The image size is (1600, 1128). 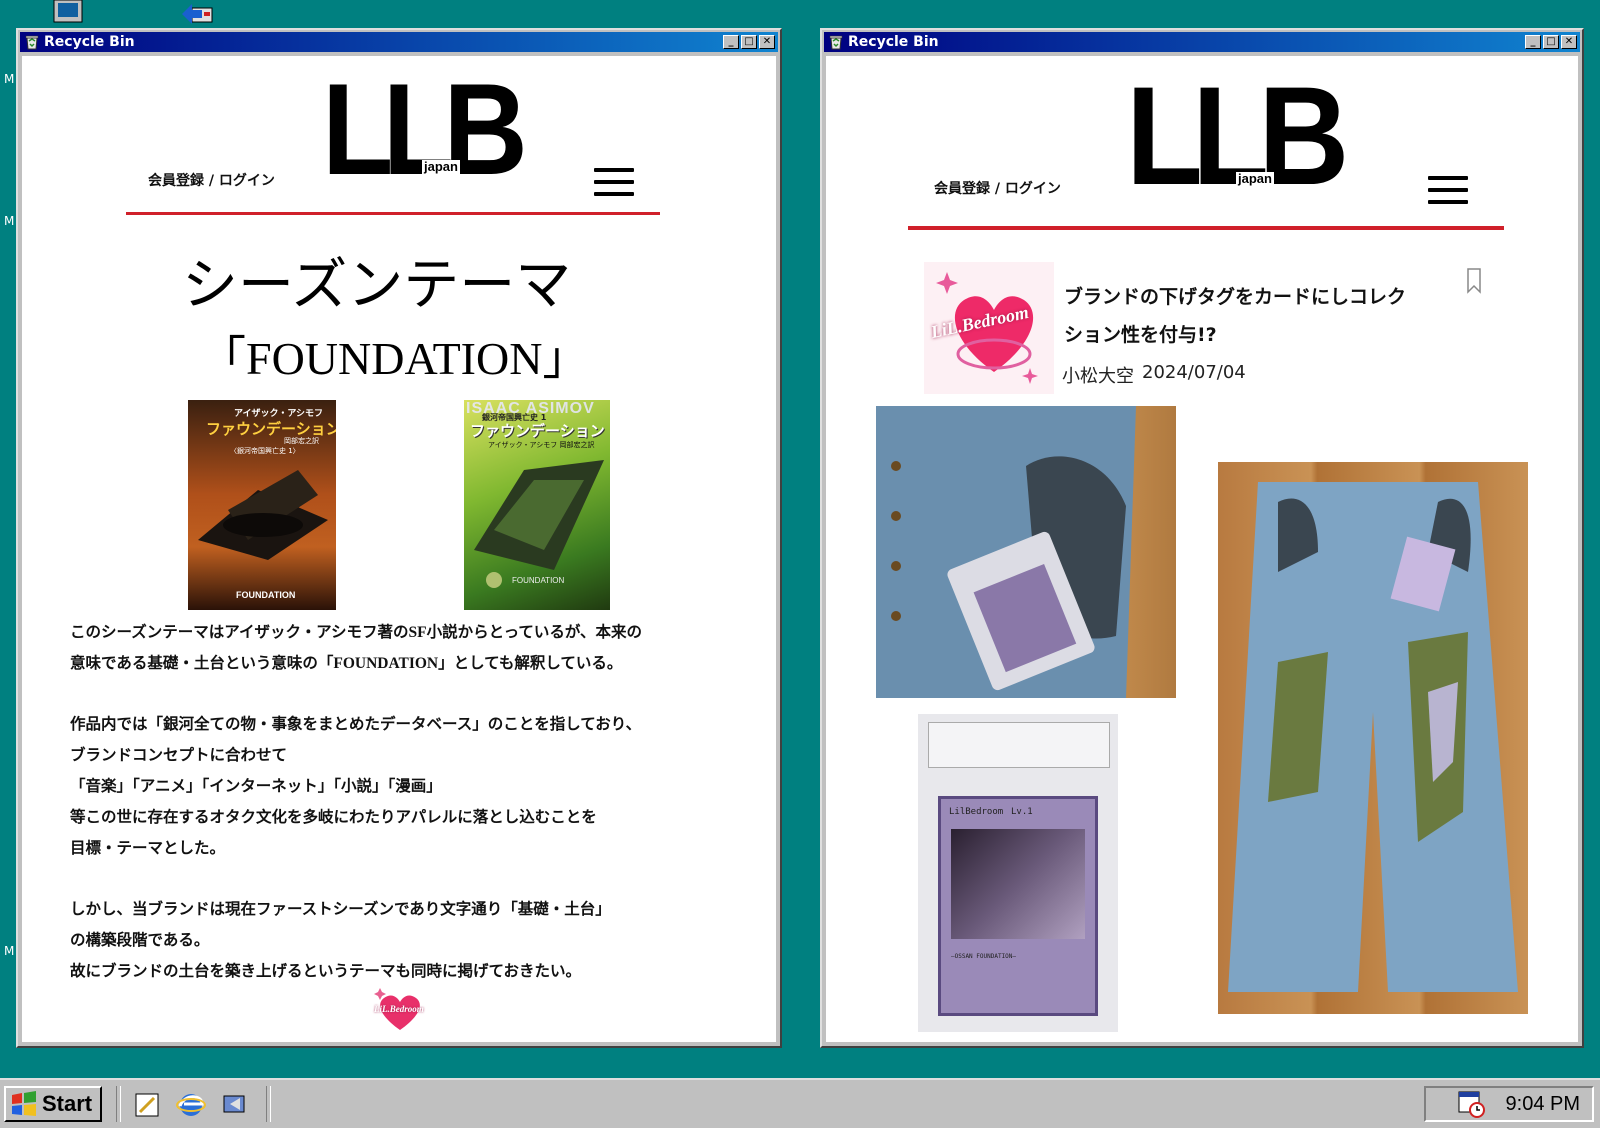 I want to click on book-series: 〈銀河帝国興亡史 1〉, so click(x=265, y=451).